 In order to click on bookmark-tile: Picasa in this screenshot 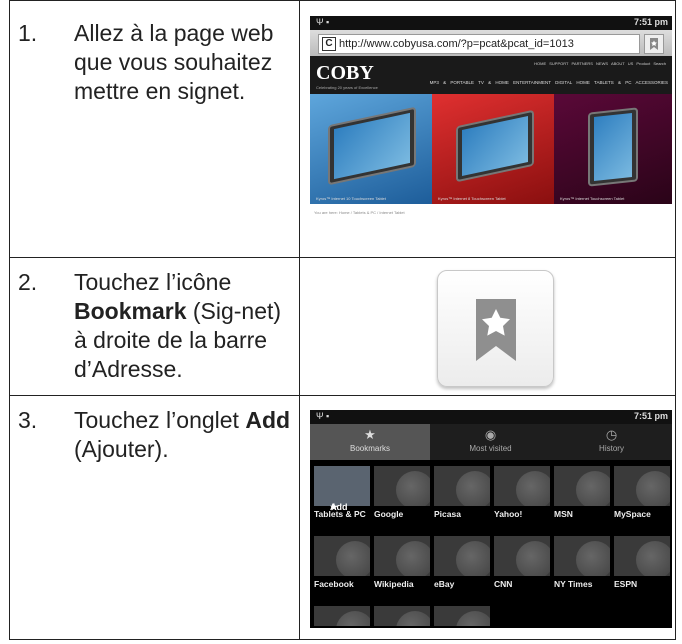, I will do `click(462, 494)`.